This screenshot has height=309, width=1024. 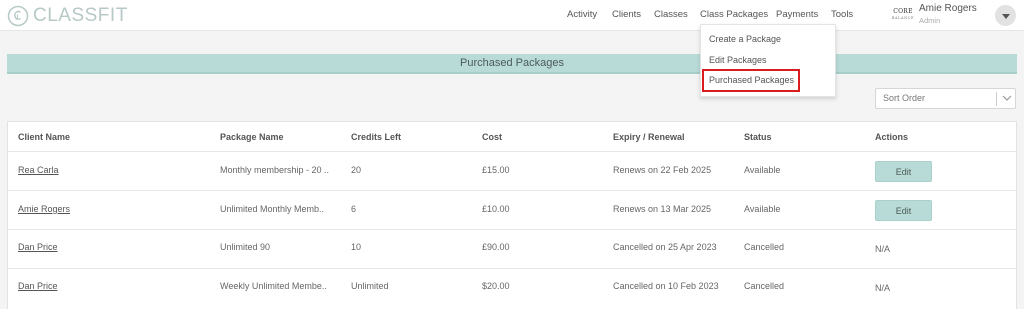 I want to click on sort-order-select: Sort Order, so click(x=945, y=98).